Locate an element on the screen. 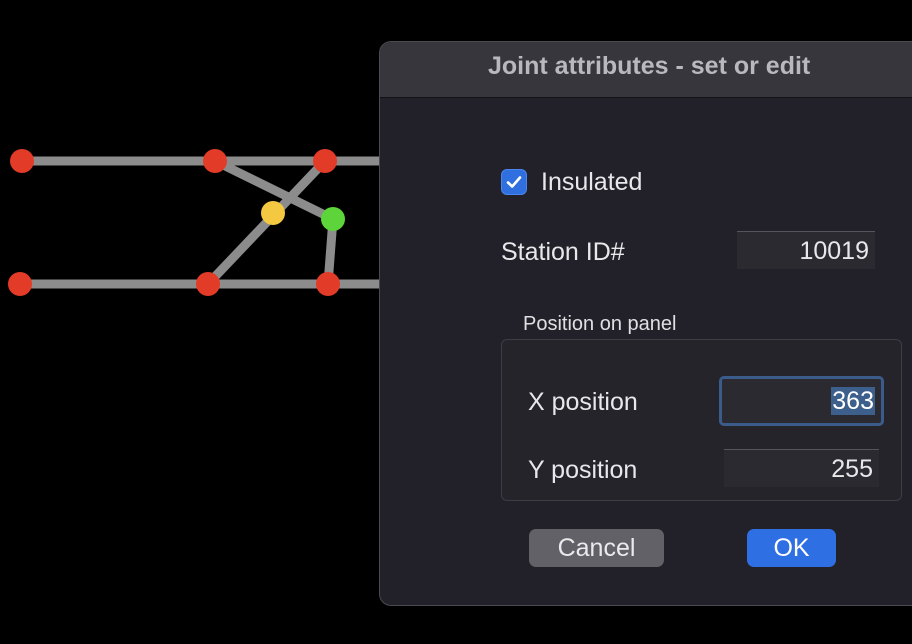  position-group-label: Position on panel is located at coordinates (600, 324).